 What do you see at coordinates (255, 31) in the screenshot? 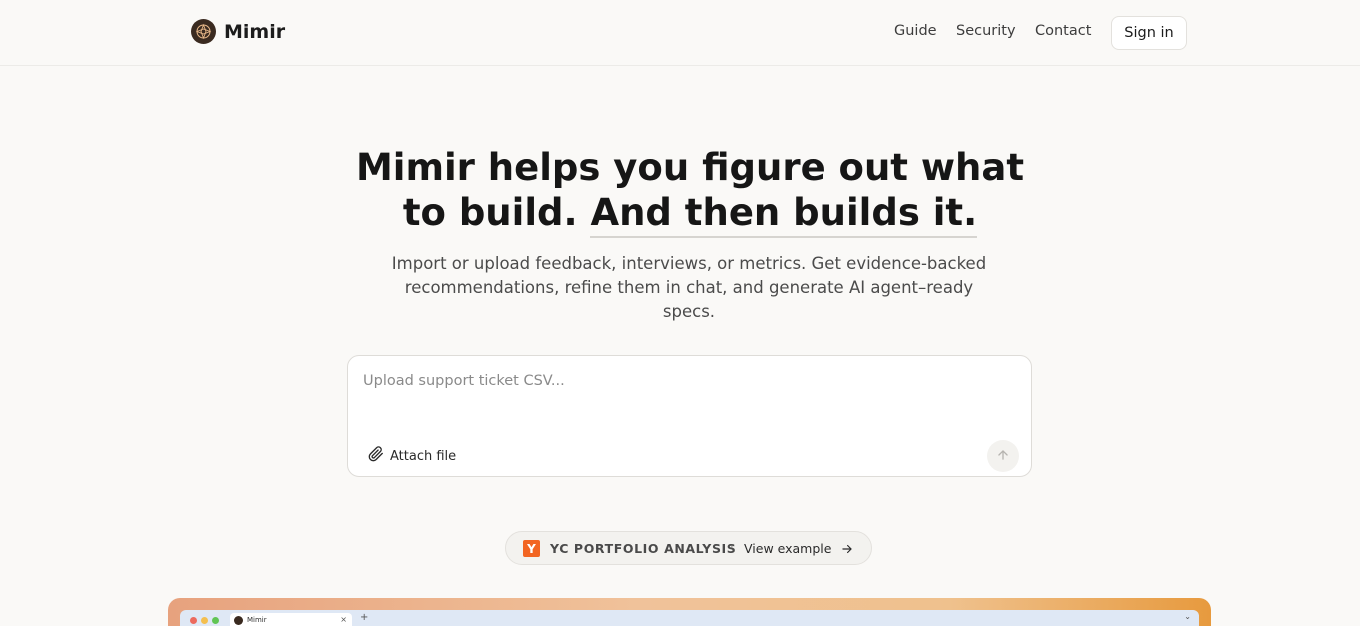
I see `brand-name: Mimir` at bounding box center [255, 31].